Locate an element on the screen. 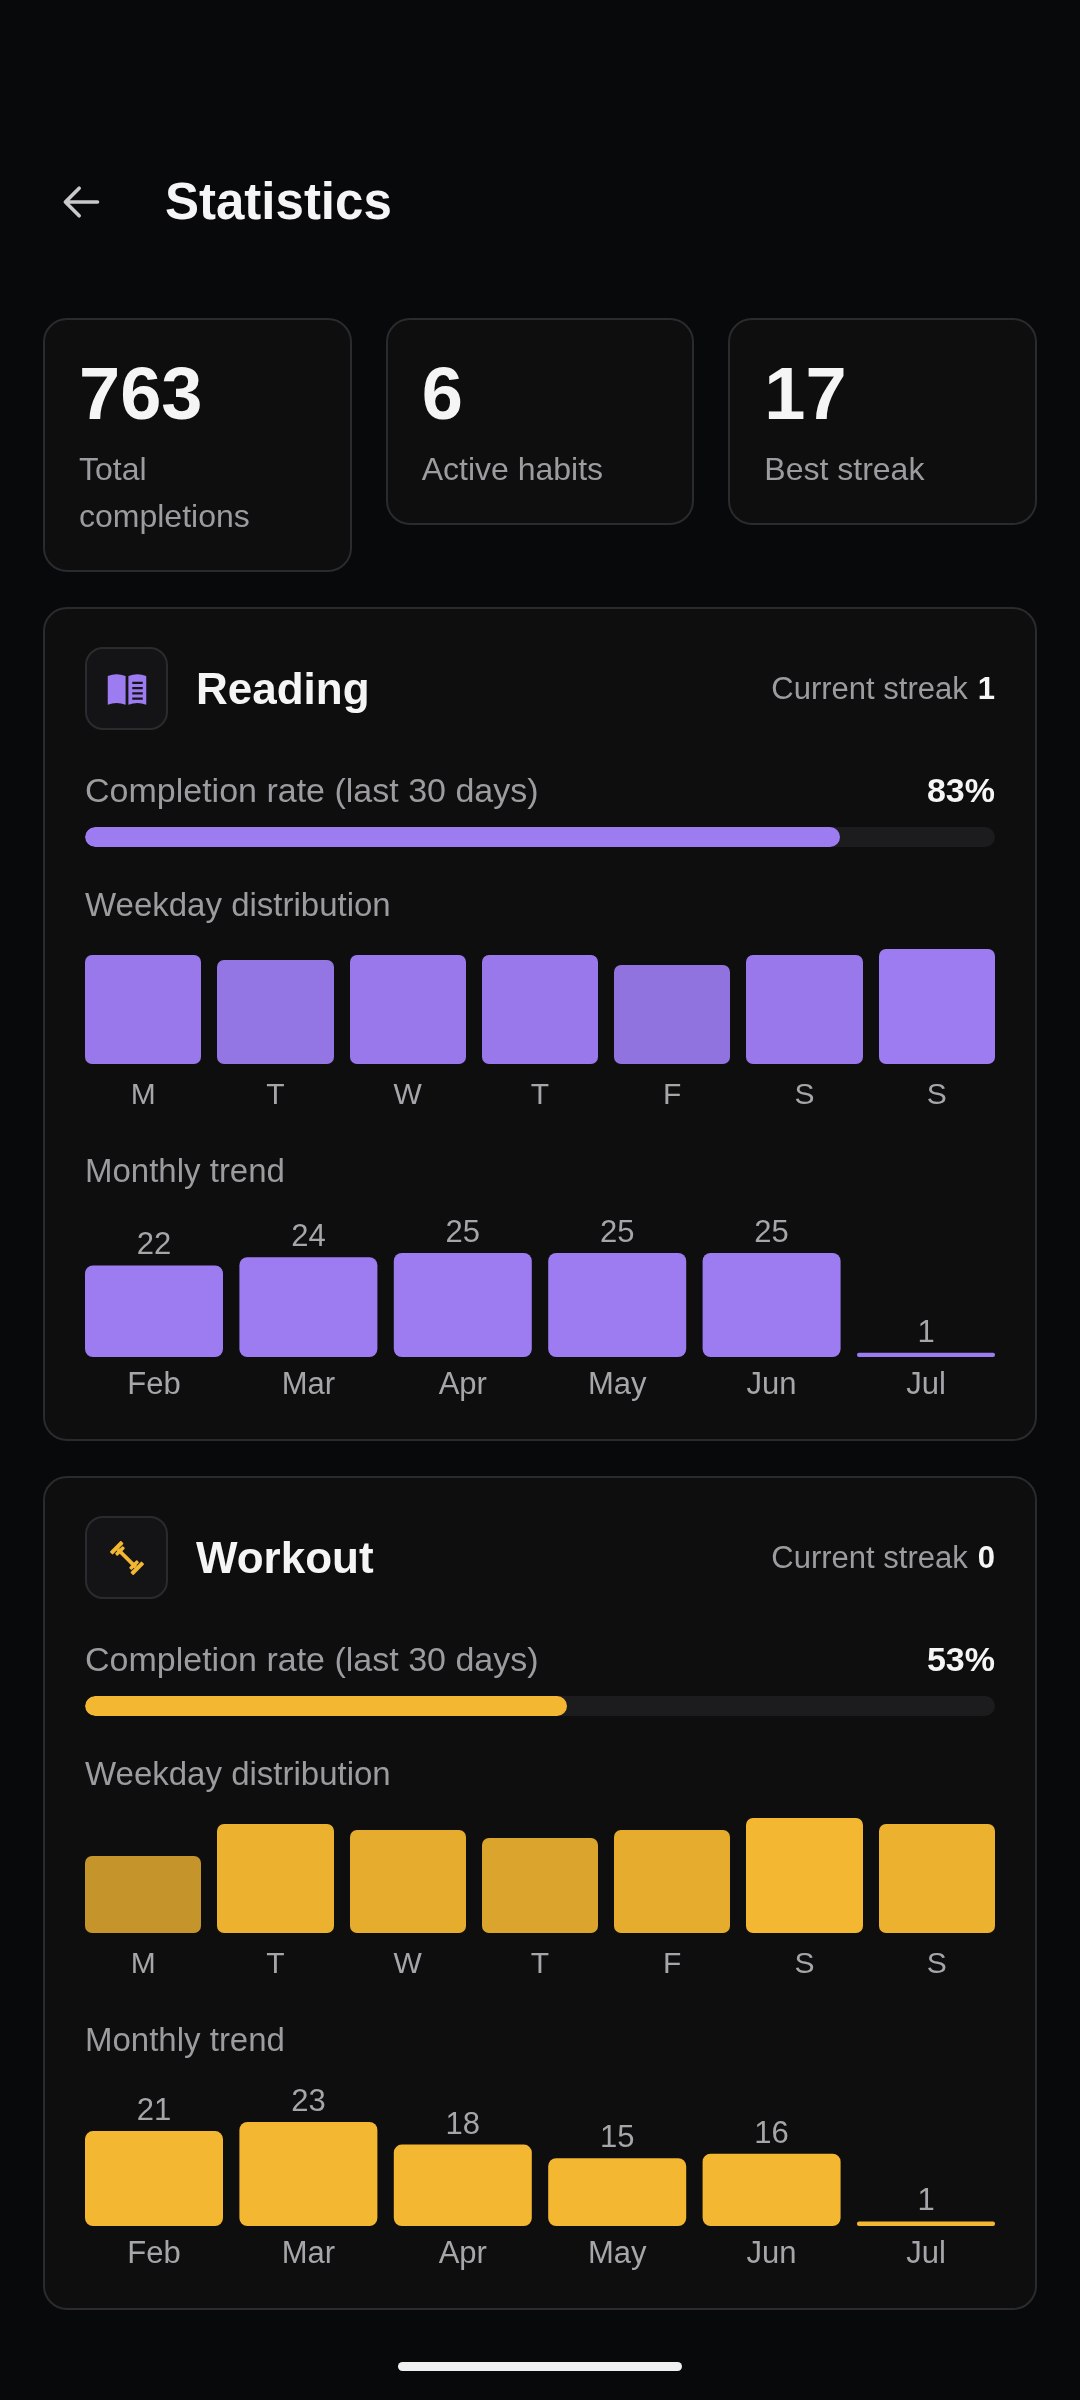  stat-value: 763 is located at coordinates (141, 394).